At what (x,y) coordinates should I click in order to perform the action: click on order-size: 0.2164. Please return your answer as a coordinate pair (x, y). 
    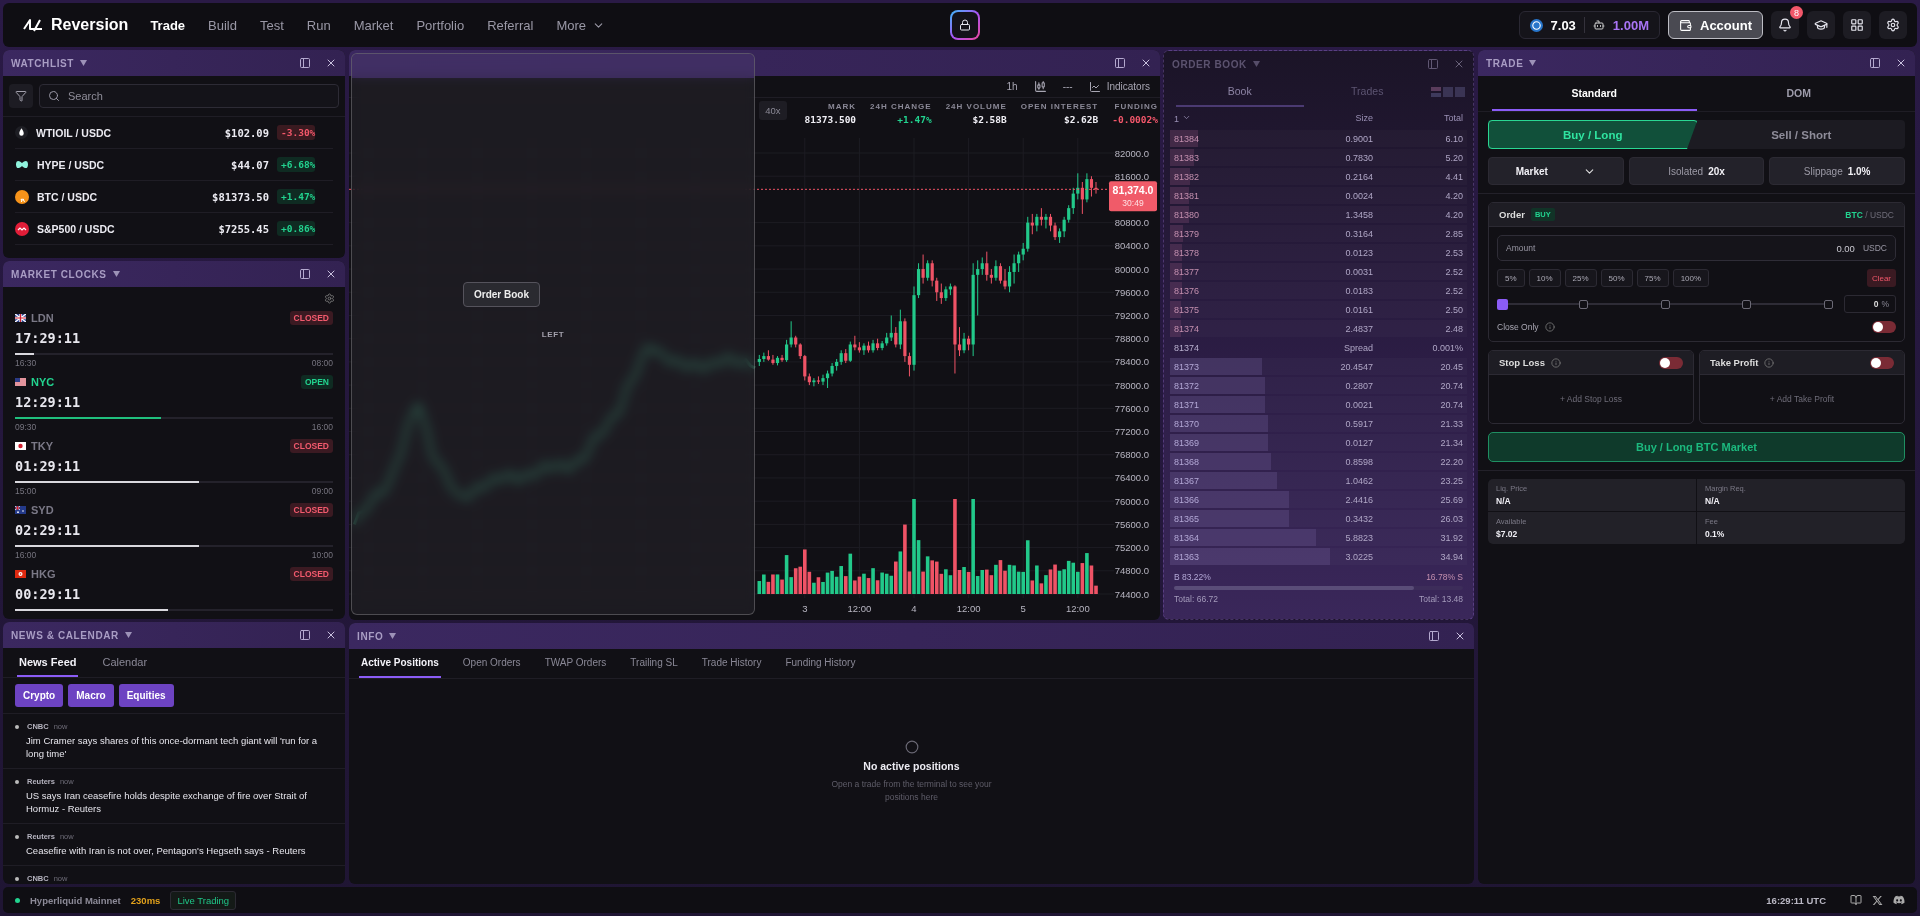
    Looking at the image, I should click on (1358, 176).